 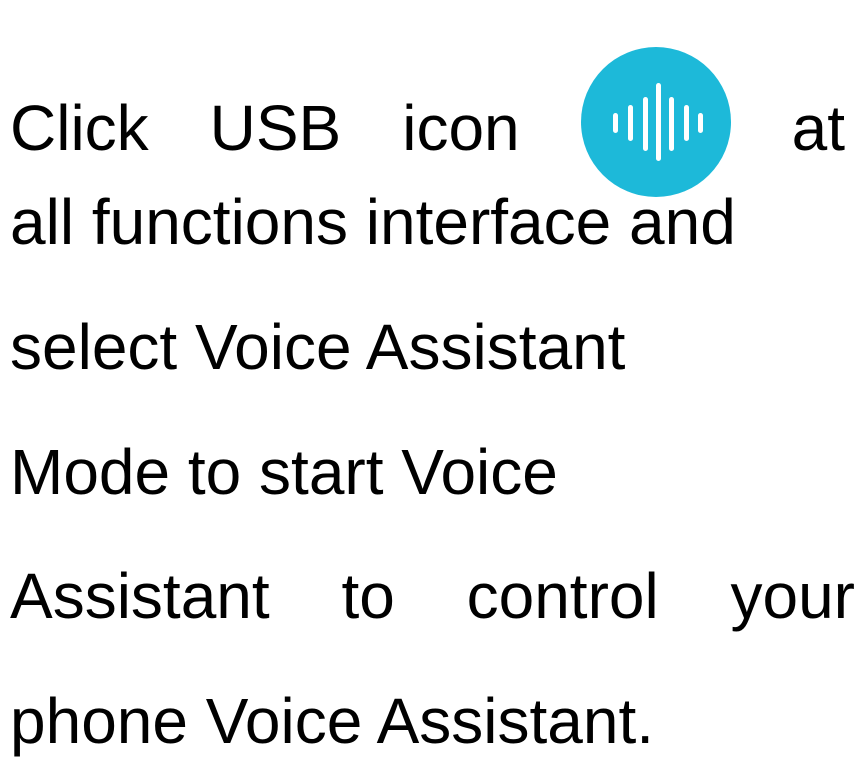 I want to click on instruction-line-2: all functions interface and, so click(x=373, y=222).